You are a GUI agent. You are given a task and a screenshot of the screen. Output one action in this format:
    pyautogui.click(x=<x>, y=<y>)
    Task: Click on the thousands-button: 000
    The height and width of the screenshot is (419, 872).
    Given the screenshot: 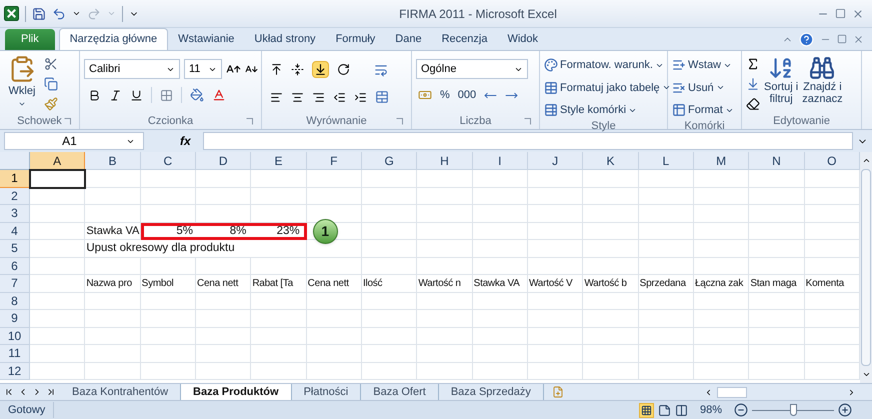 What is the action you would take?
    pyautogui.click(x=467, y=95)
    